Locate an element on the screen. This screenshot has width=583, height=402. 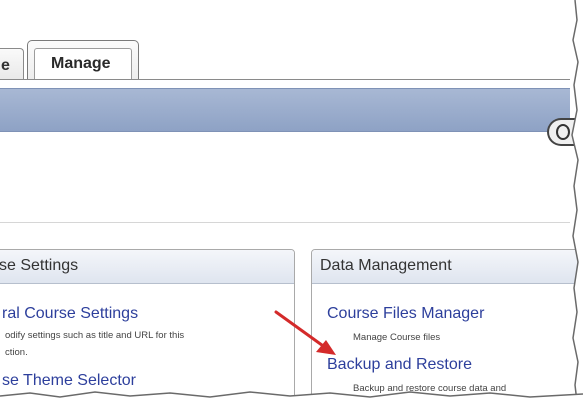
tab-manage-label: Manage is located at coordinates (81, 63).